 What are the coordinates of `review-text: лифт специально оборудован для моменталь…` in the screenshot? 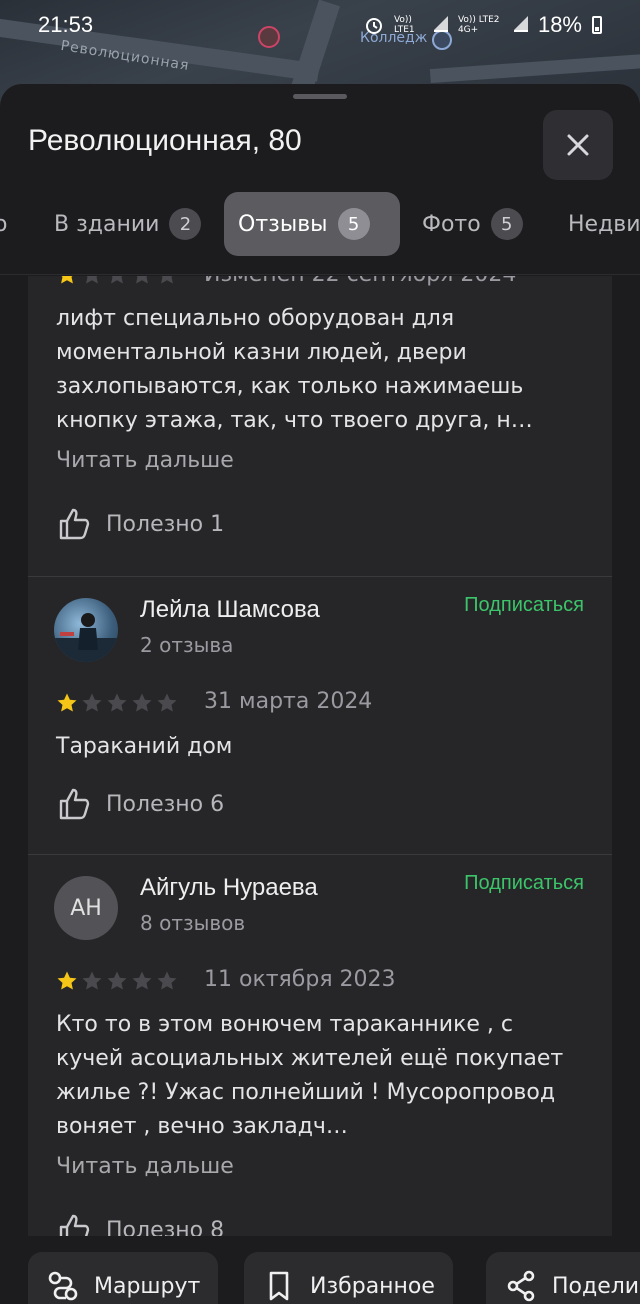 It's located at (294, 369).